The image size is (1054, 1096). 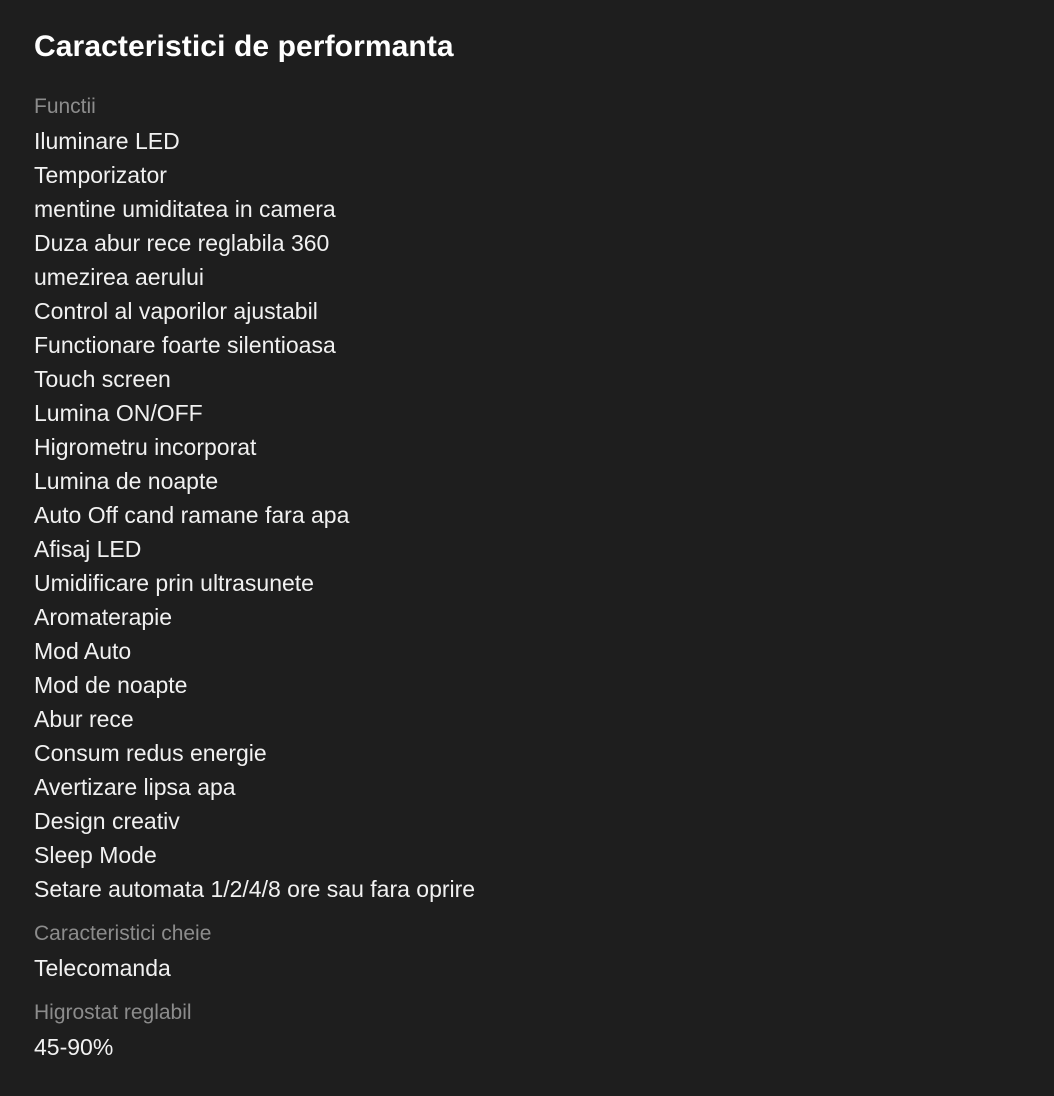 What do you see at coordinates (174, 583) in the screenshot?
I see `spec-value-item: Umidificare prin ultrasunete` at bounding box center [174, 583].